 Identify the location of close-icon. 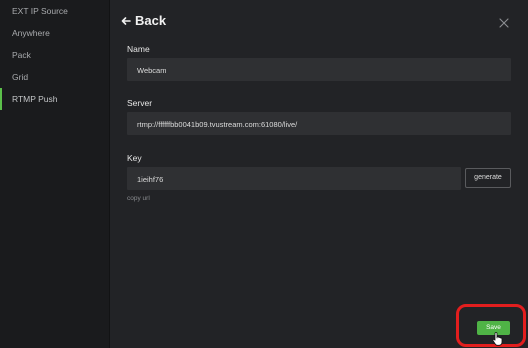
(504, 23).